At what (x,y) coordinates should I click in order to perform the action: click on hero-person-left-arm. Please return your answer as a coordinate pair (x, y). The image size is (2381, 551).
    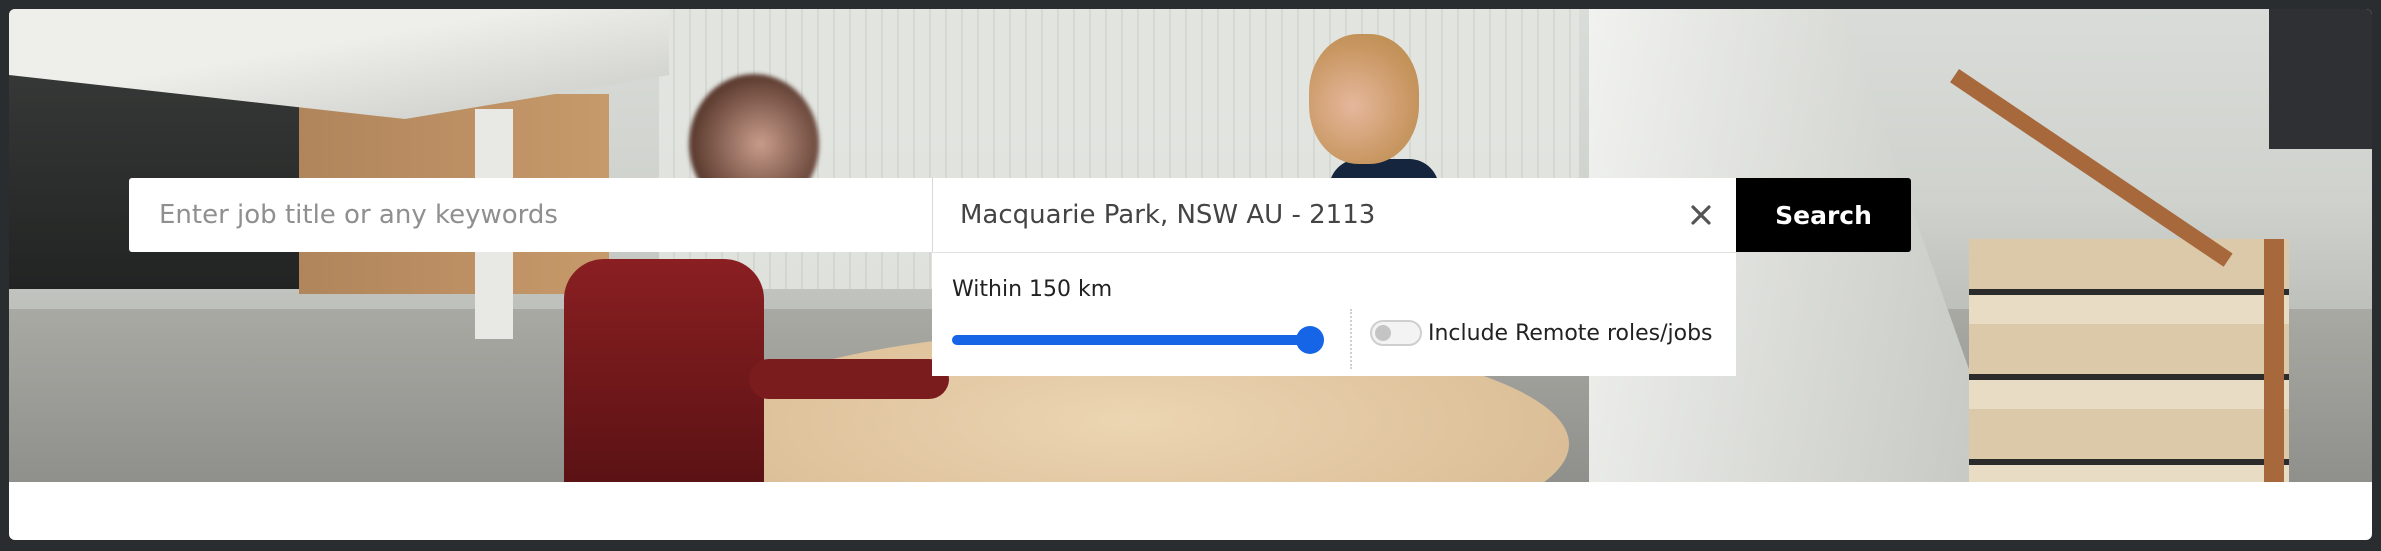
    Looking at the image, I should click on (849, 379).